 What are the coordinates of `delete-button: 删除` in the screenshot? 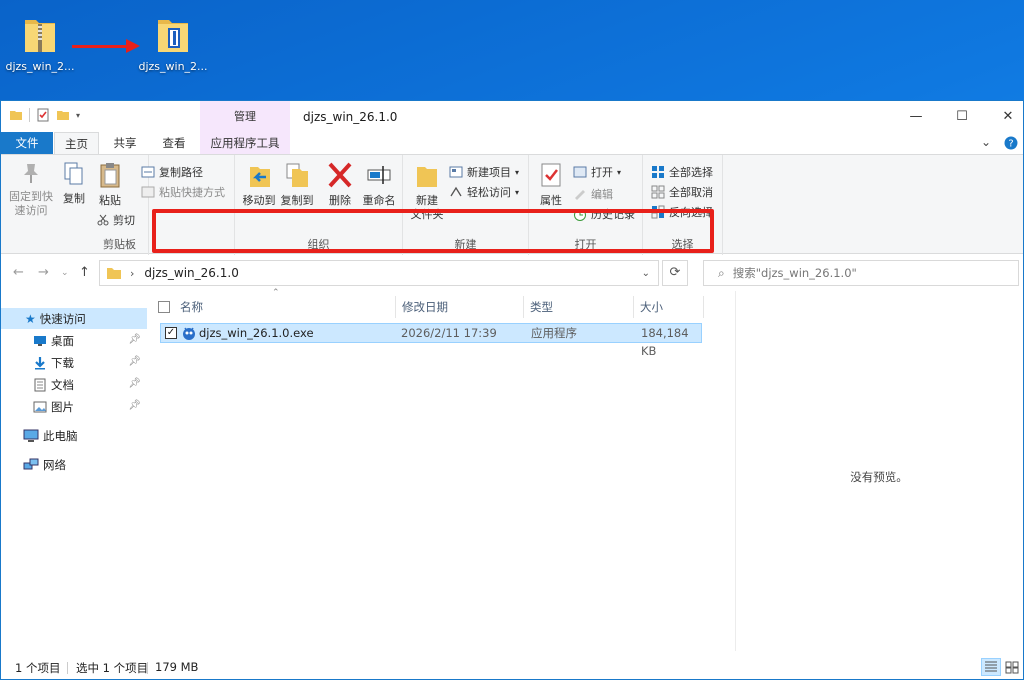 It's located at (340, 184).